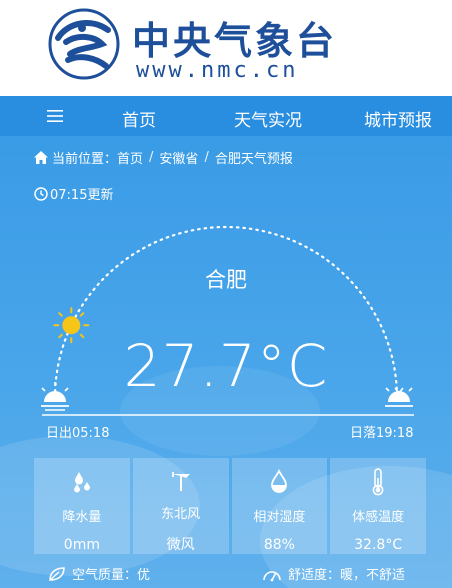 This screenshot has height=588, width=452. Describe the element at coordinates (382, 433) in the screenshot. I see `sunset-time: 日落19:18` at that location.